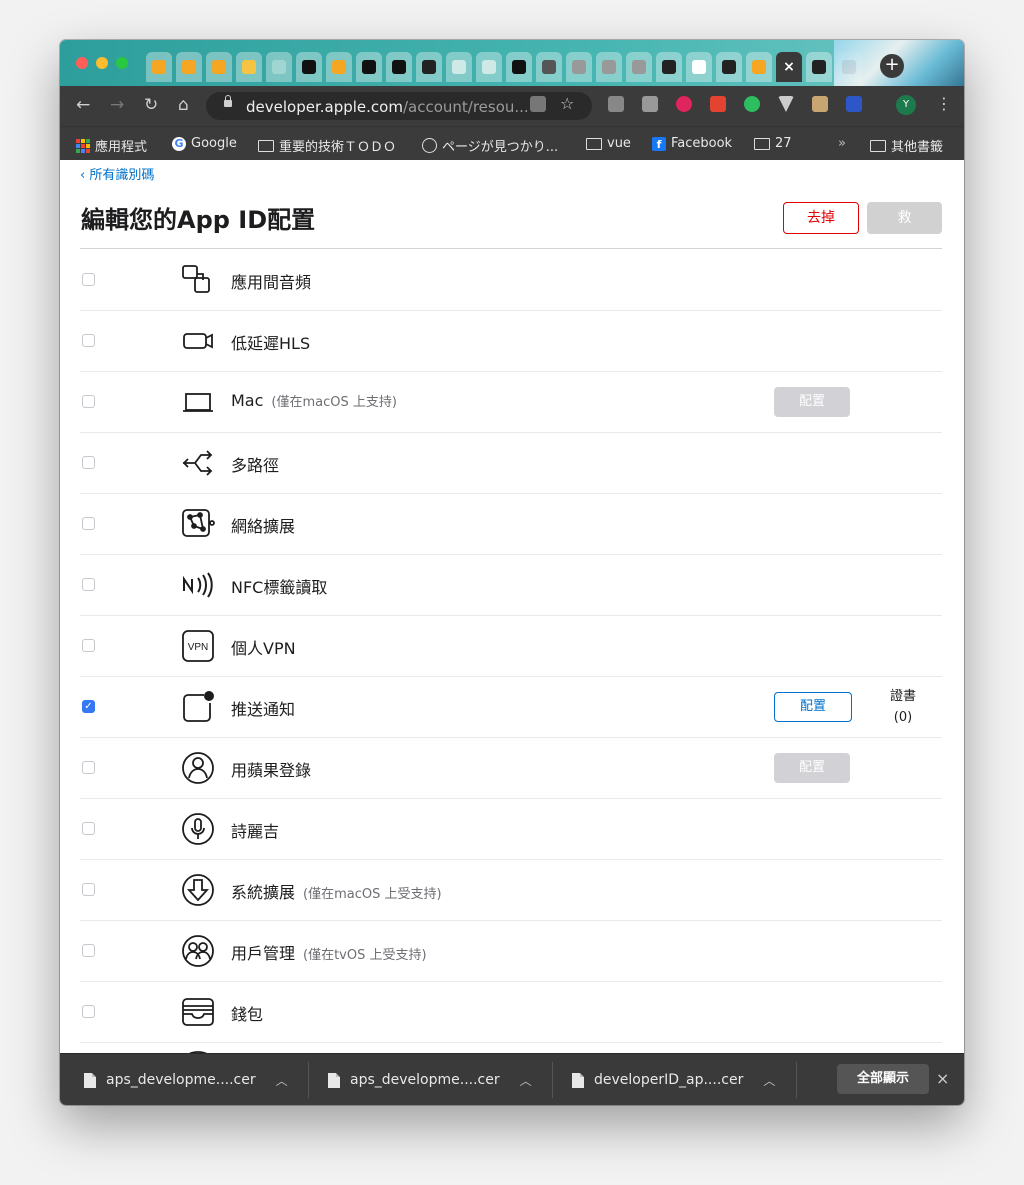 This screenshot has height=1185, width=1024. What do you see at coordinates (786, 104) in the screenshot?
I see `vue-devtools-icon` at bounding box center [786, 104].